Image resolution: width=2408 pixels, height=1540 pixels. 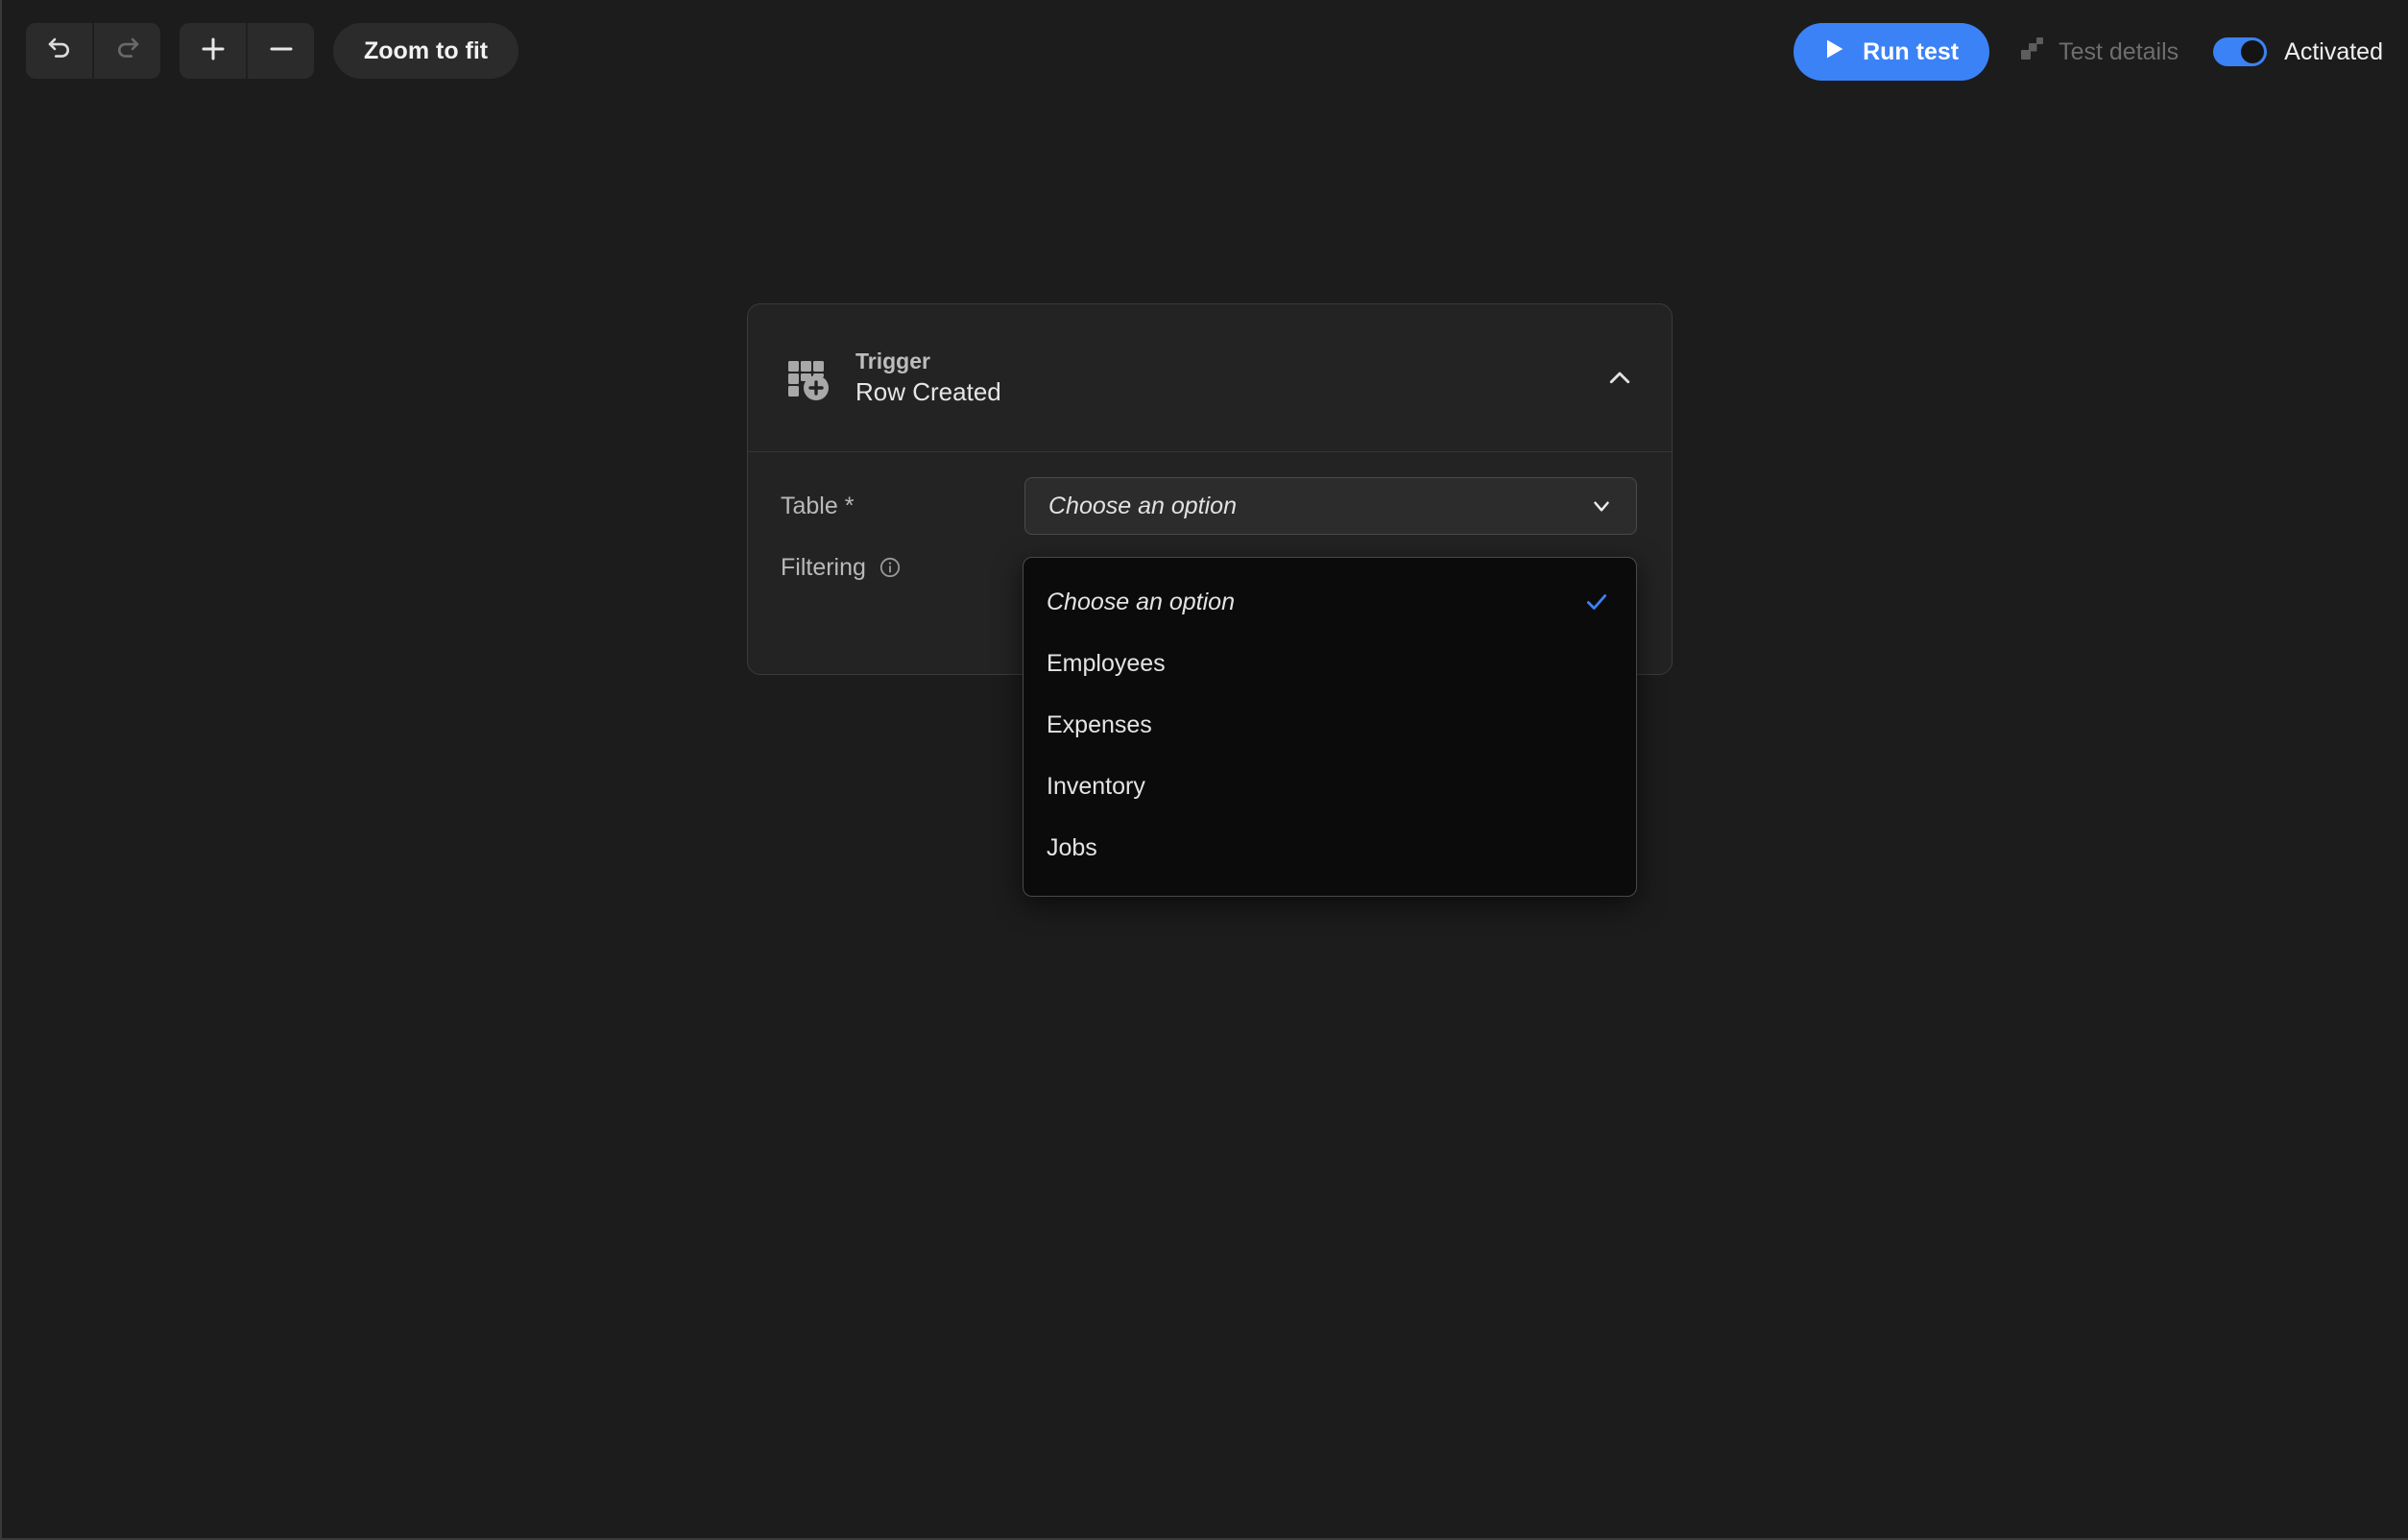 I want to click on table-field-label: Table *, so click(x=818, y=506).